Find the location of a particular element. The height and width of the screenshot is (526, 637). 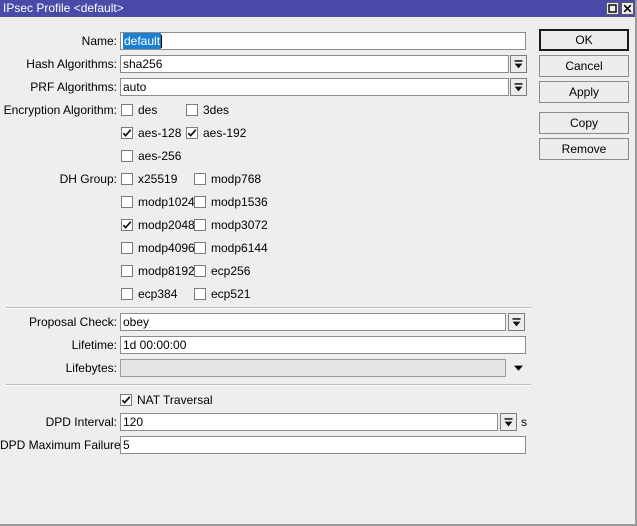

checkbox-dh-modp8192: modp8192 is located at coordinates (158, 271).